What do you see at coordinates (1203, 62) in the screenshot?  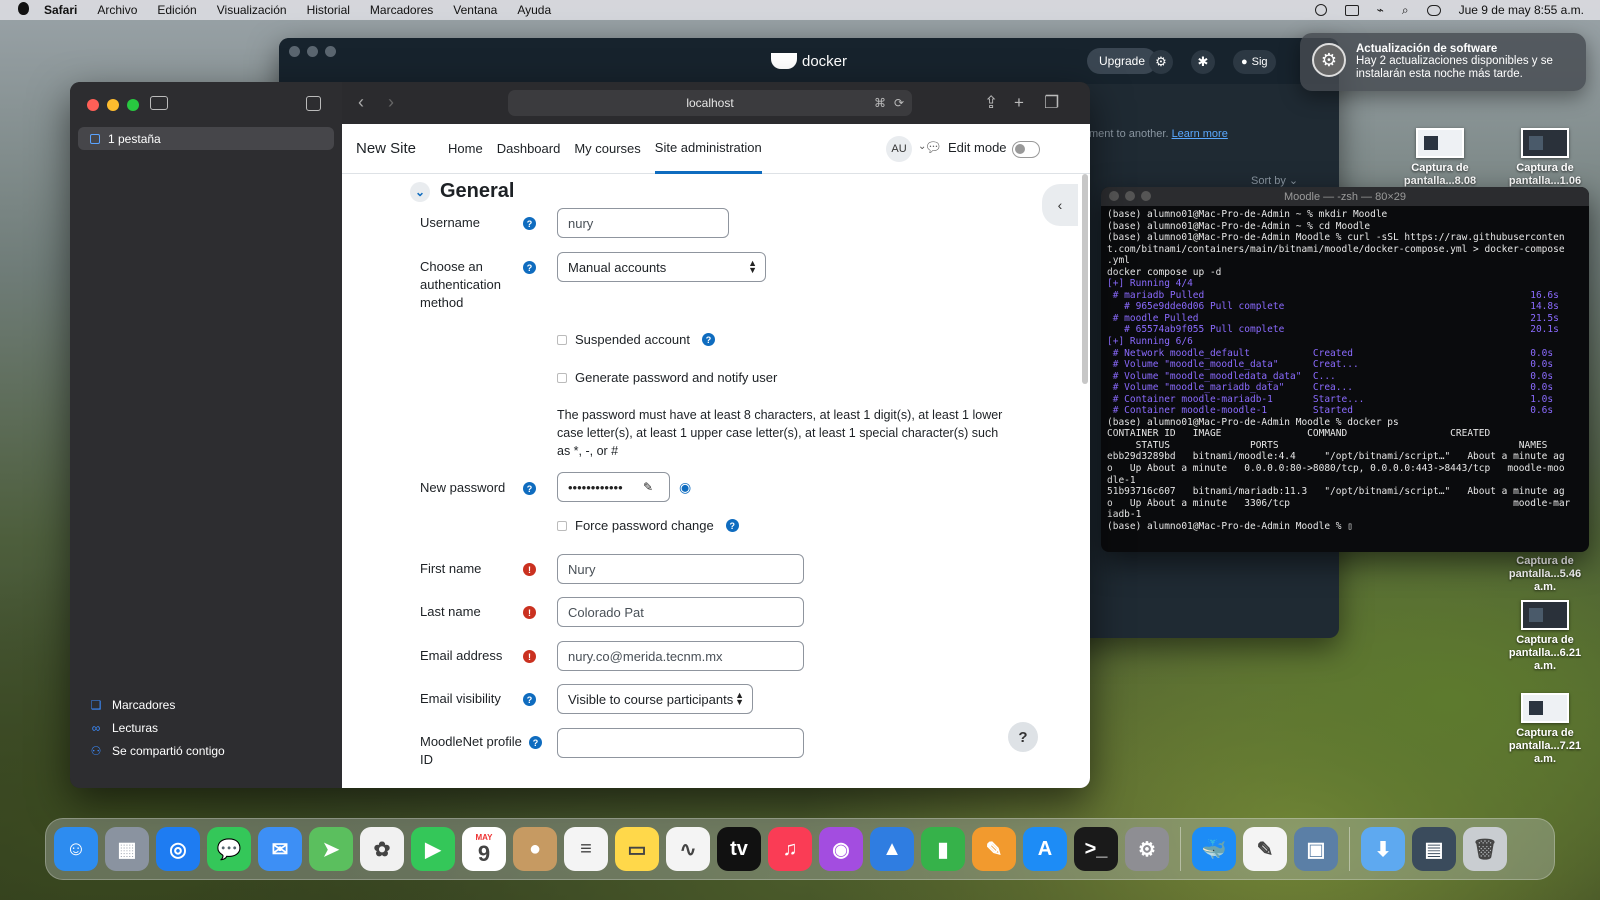 I see `docker-bug-icon: ✱` at bounding box center [1203, 62].